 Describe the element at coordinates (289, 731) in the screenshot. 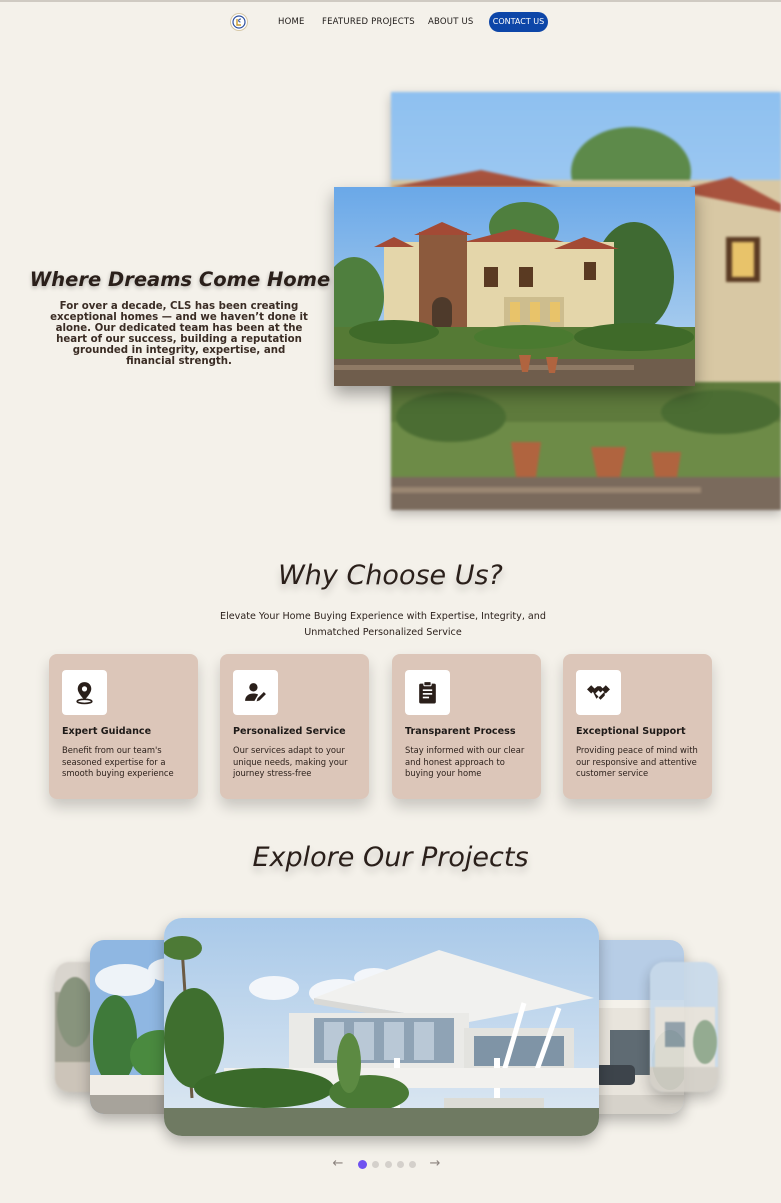

I see `card-title: Personalized Service` at that location.